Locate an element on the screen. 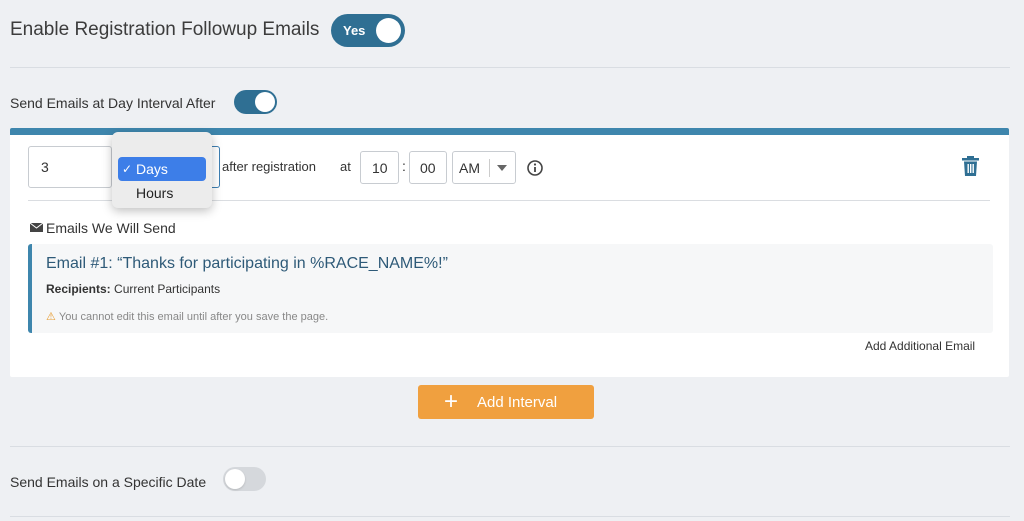 Image resolution: width=1024 pixels, height=521 pixels. hour-value: 10 is located at coordinates (380, 168).